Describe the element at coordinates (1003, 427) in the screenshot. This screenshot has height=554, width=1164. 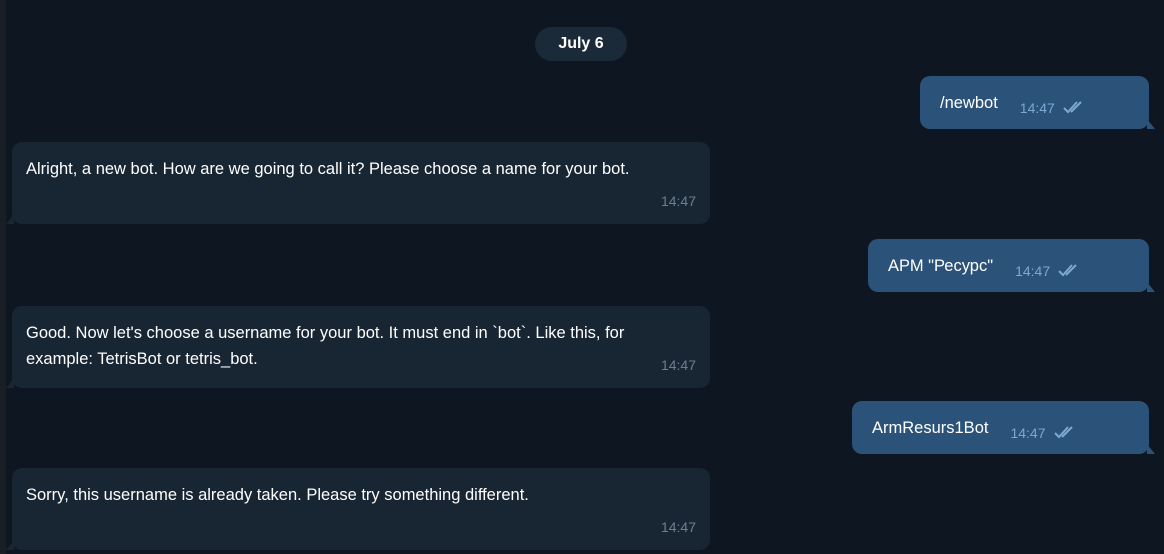
I see `outgoing-message: ArmResurs1Bot 14:47` at that location.